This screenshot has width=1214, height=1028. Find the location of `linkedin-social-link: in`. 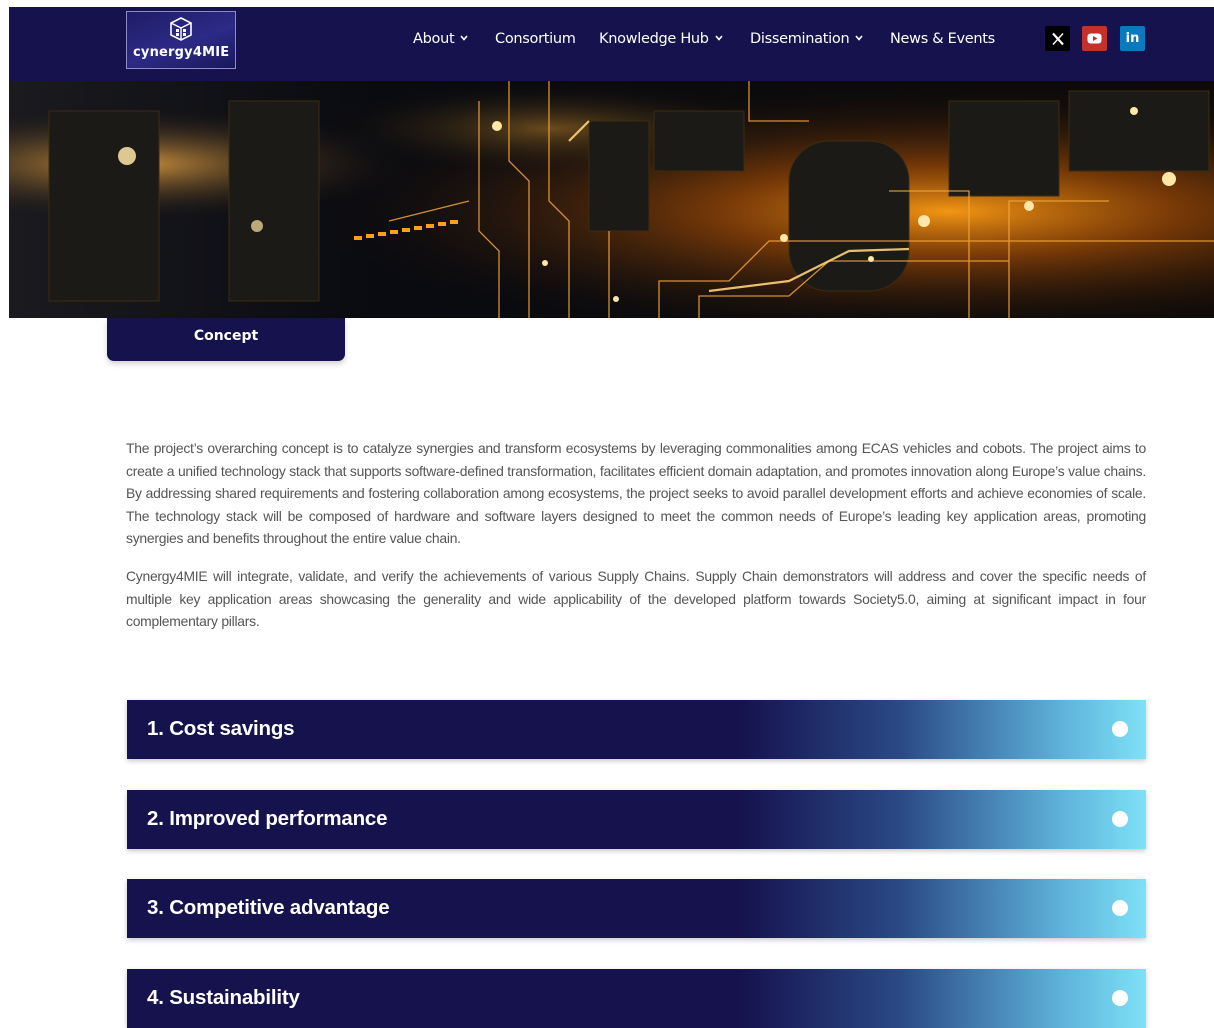

linkedin-social-link: in is located at coordinates (1132, 38).